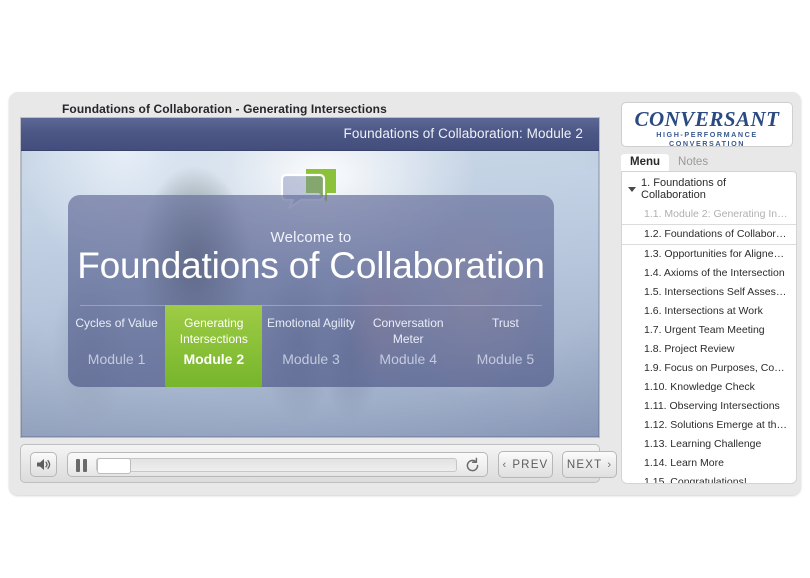  I want to click on menu-item-1-7: 1.7. Urgent Team Meeting, so click(709, 330).